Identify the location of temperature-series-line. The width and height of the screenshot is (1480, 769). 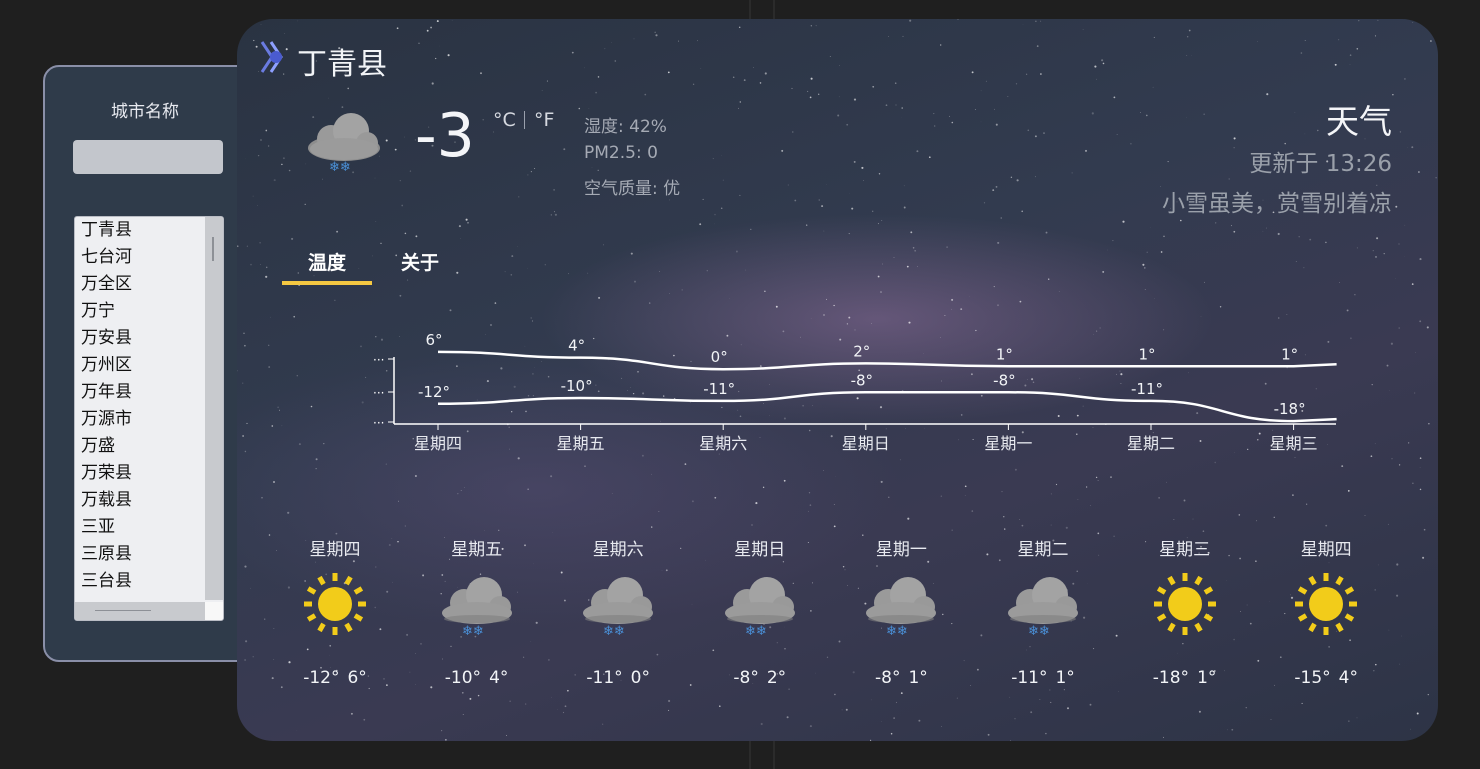
(887, 407).